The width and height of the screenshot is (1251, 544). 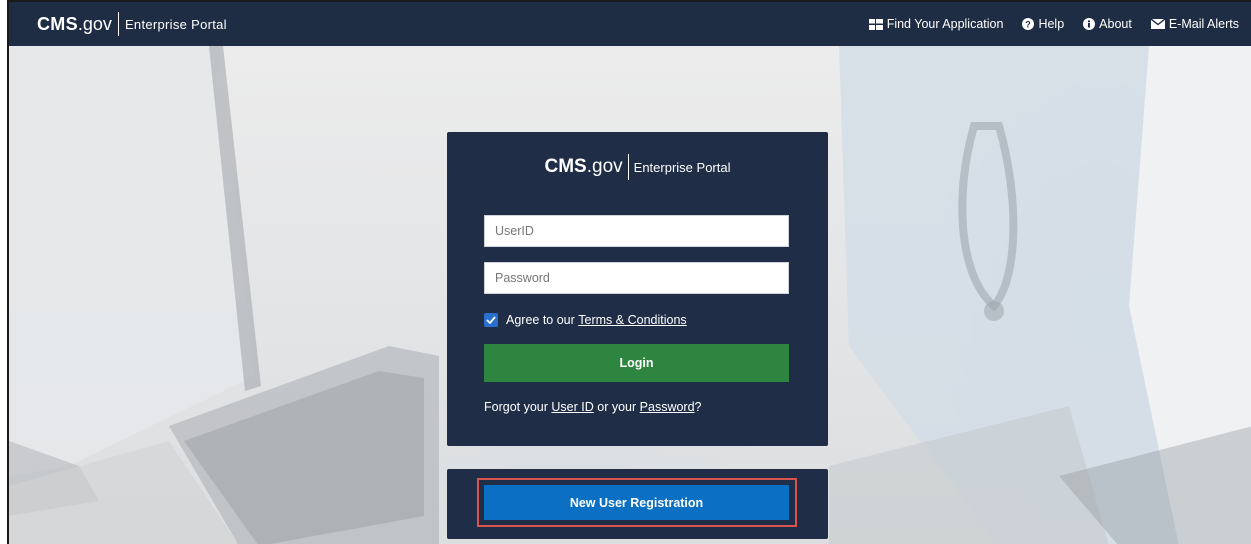 What do you see at coordinates (94, 23) in the screenshot?
I see `logo-gov-text: .gov` at bounding box center [94, 23].